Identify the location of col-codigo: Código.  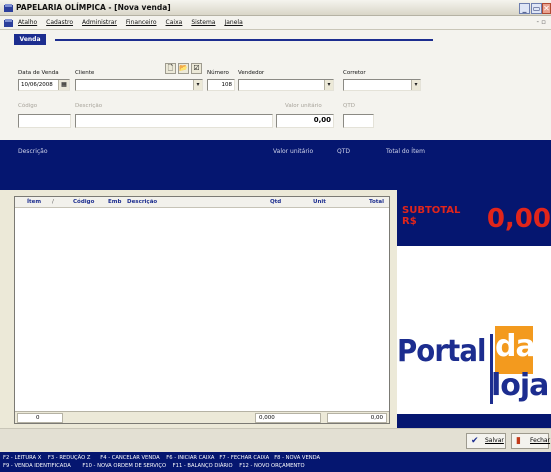
(83, 202).